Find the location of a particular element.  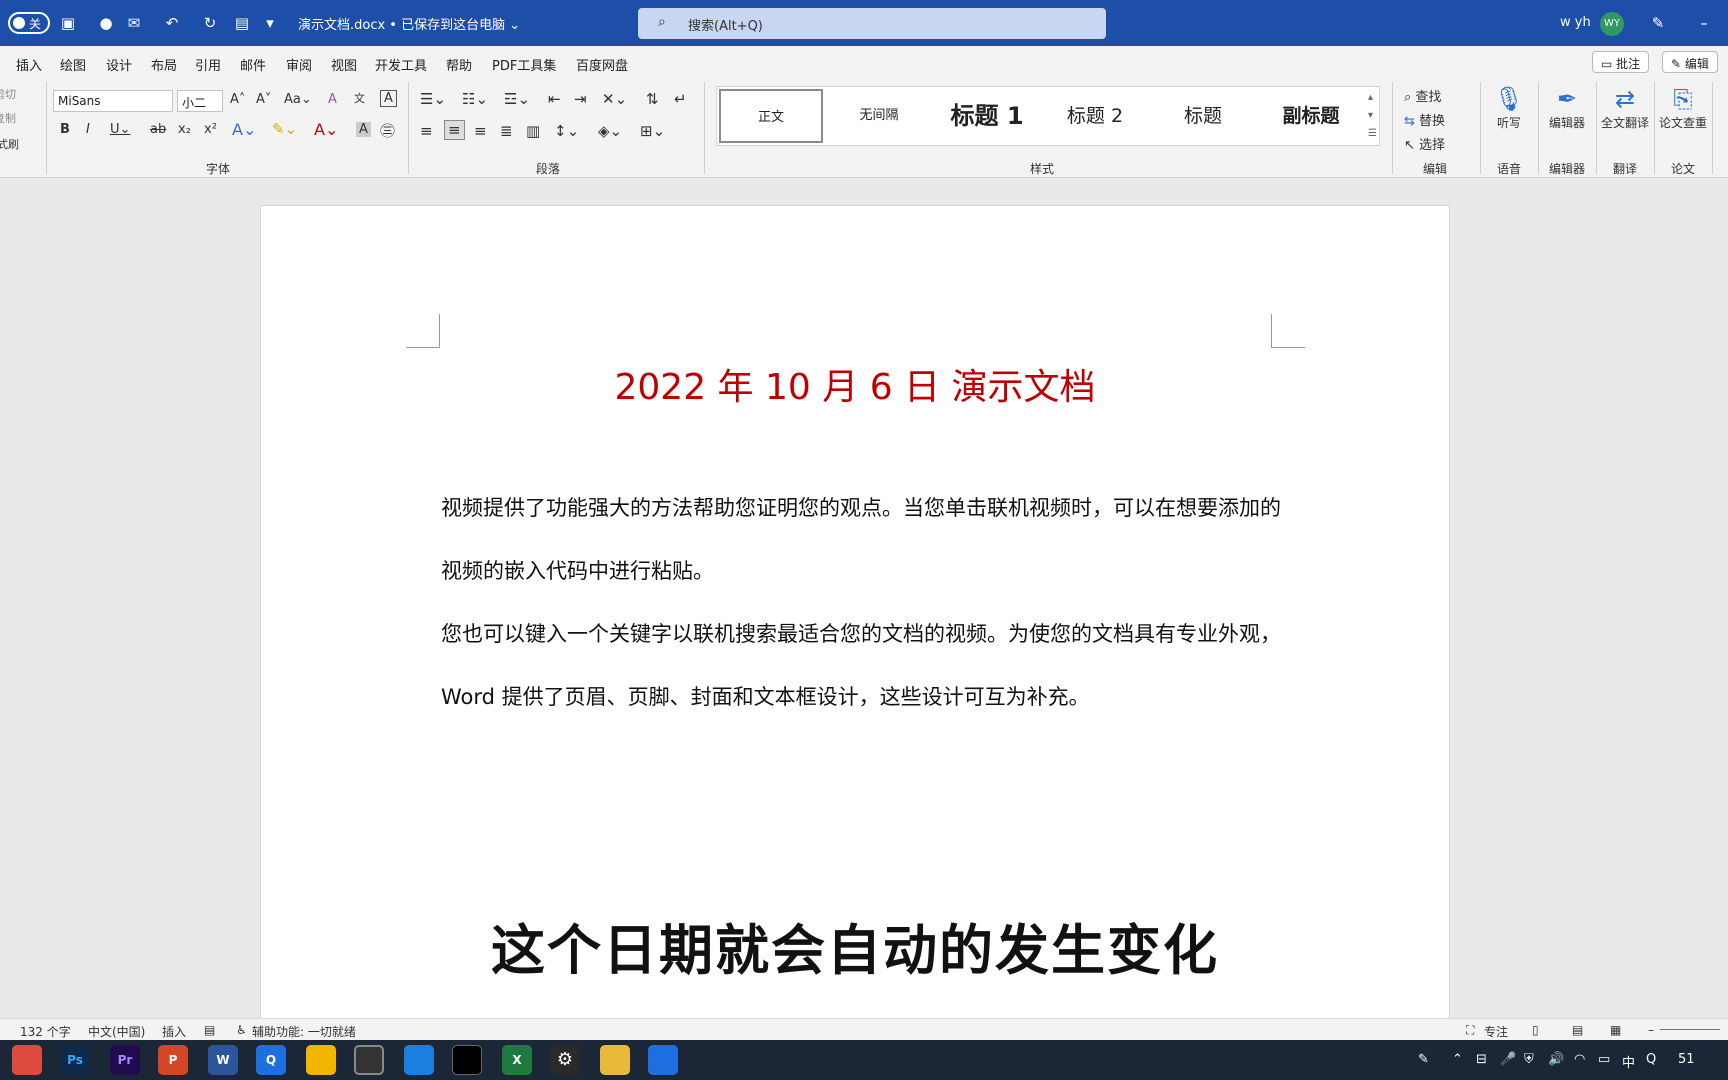

paper-check-button: ⎘ 论文查重 is located at coordinates (1683, 106).